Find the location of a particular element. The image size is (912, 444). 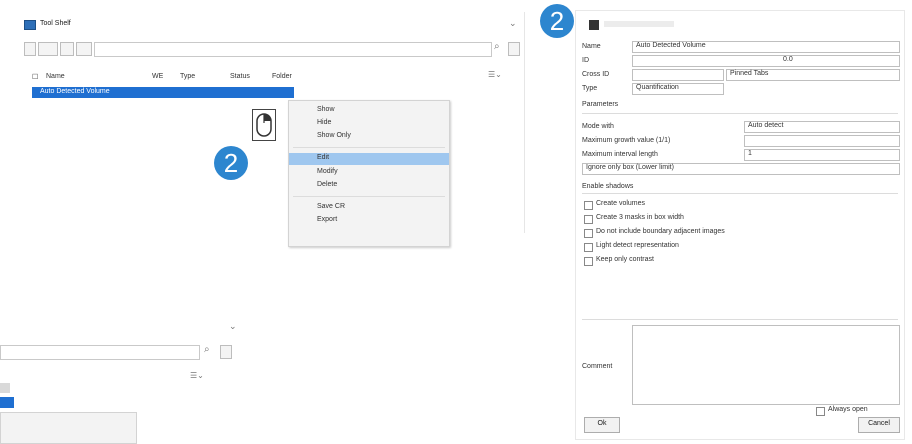

parameters-header: Parameters is located at coordinates (600, 104).